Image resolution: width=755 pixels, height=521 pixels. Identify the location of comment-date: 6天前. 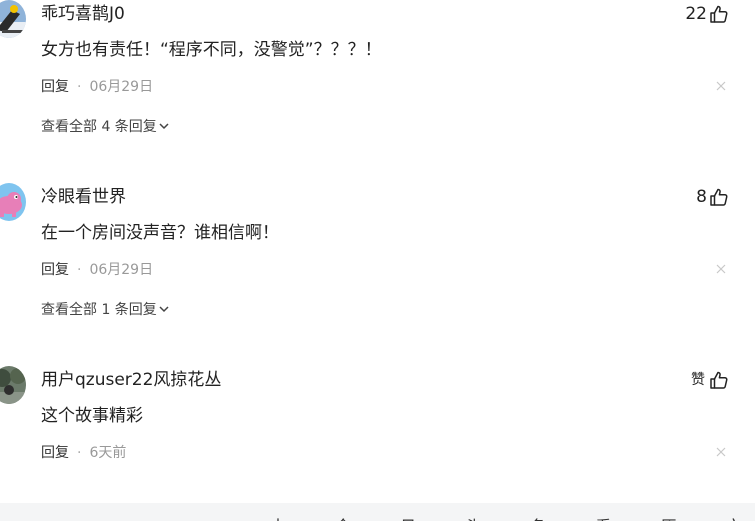
(108, 453).